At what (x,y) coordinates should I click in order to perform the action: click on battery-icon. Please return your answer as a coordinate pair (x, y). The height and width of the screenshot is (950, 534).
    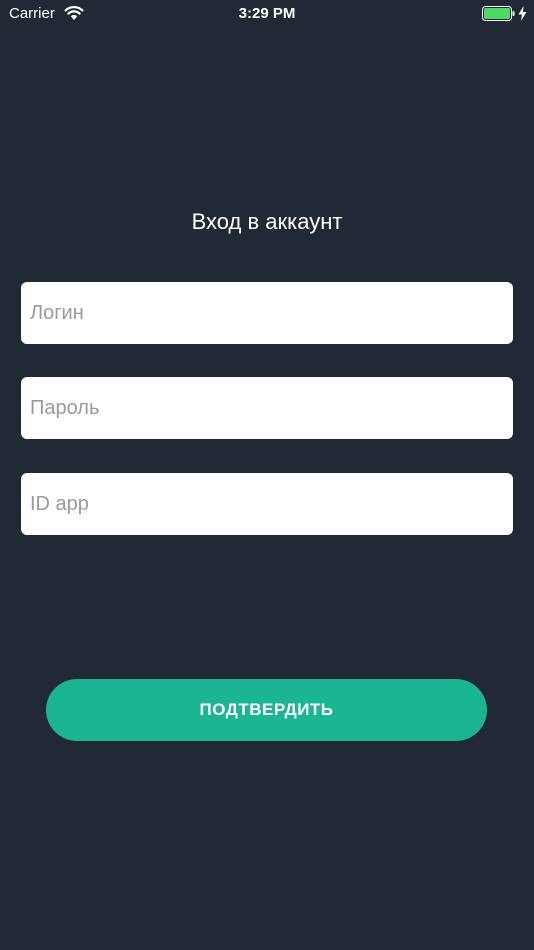
    Looking at the image, I should click on (498, 13).